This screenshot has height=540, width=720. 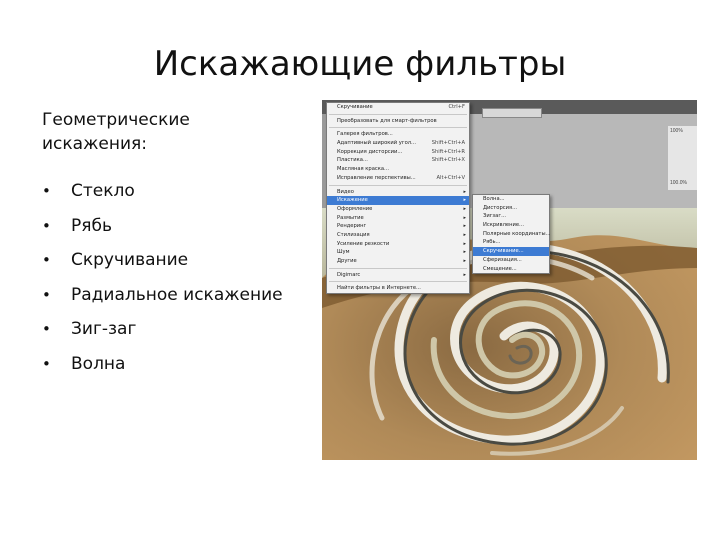 What do you see at coordinates (162, 132) in the screenshot?
I see `subheading: Геометрические искажения:` at bounding box center [162, 132].